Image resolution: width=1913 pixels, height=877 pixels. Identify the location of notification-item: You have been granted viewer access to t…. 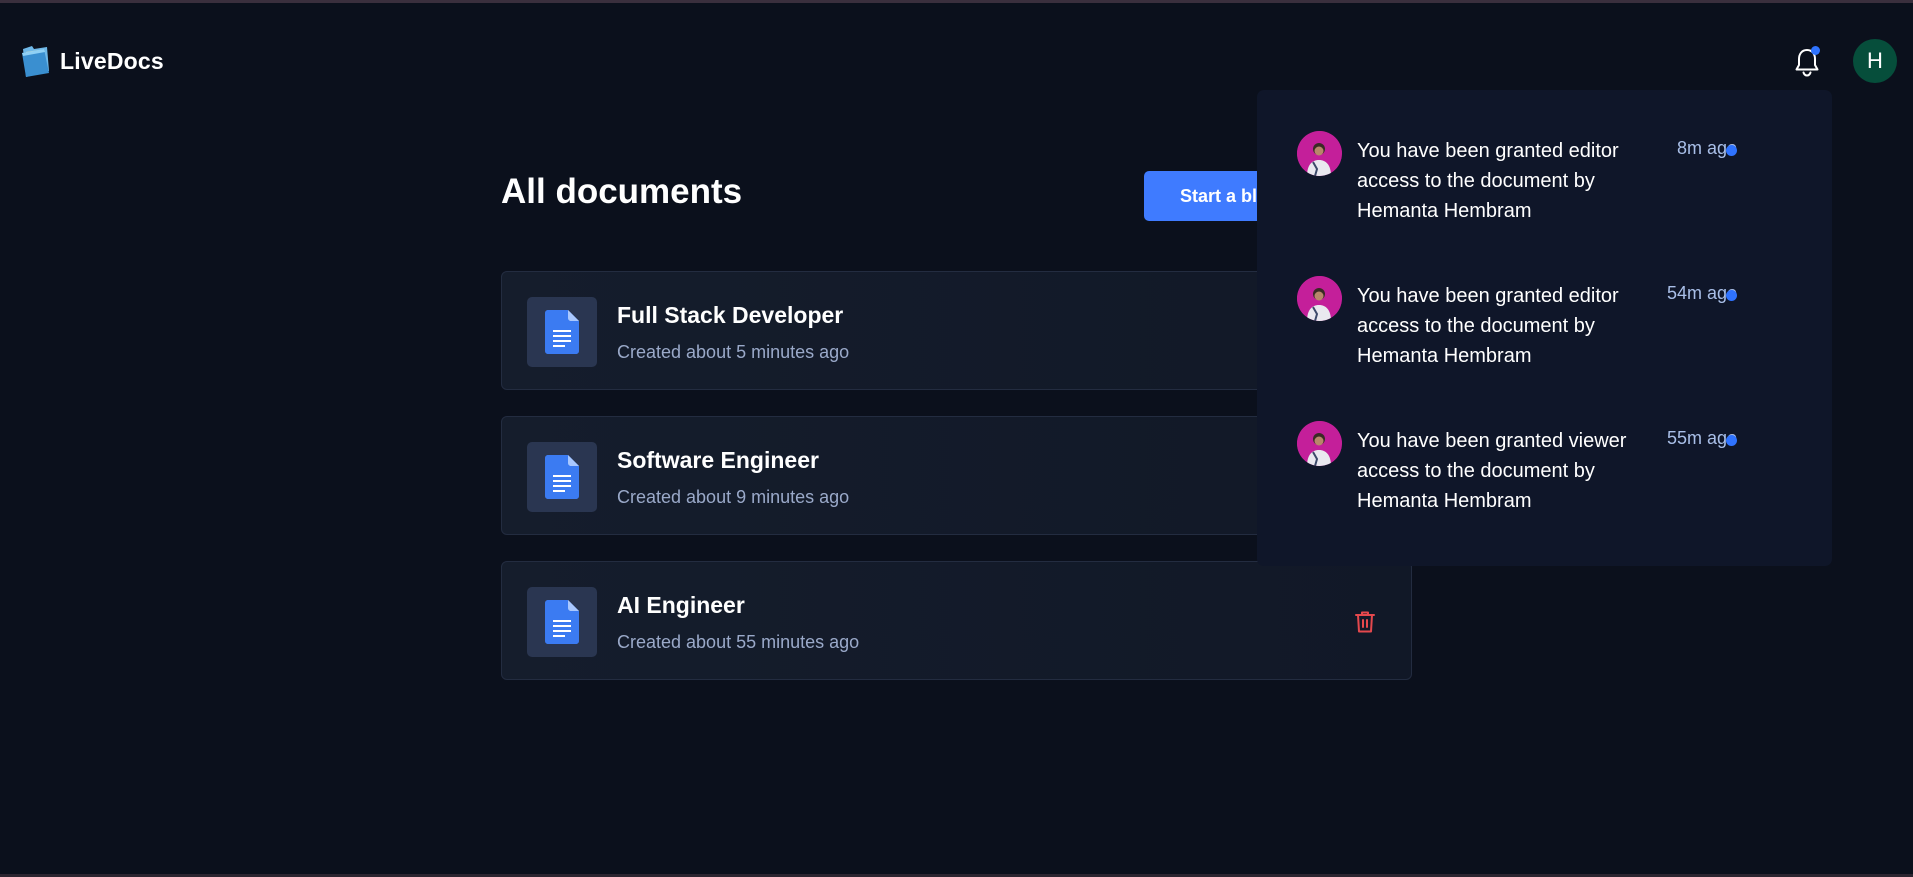
(1547, 481).